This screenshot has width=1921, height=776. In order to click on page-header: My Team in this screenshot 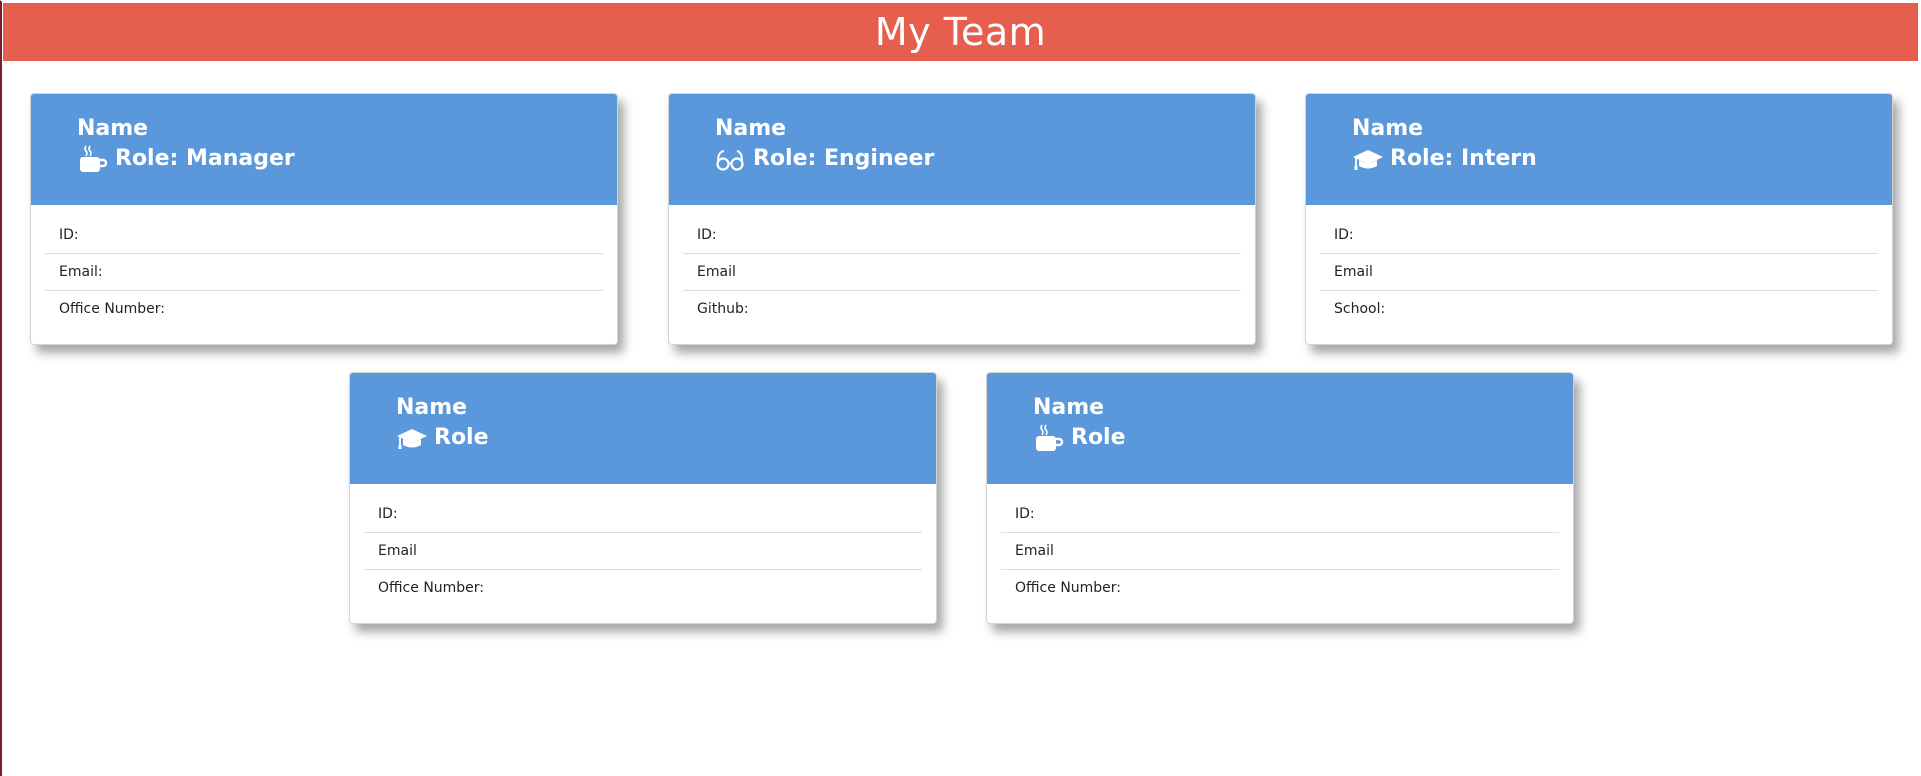, I will do `click(960, 32)`.